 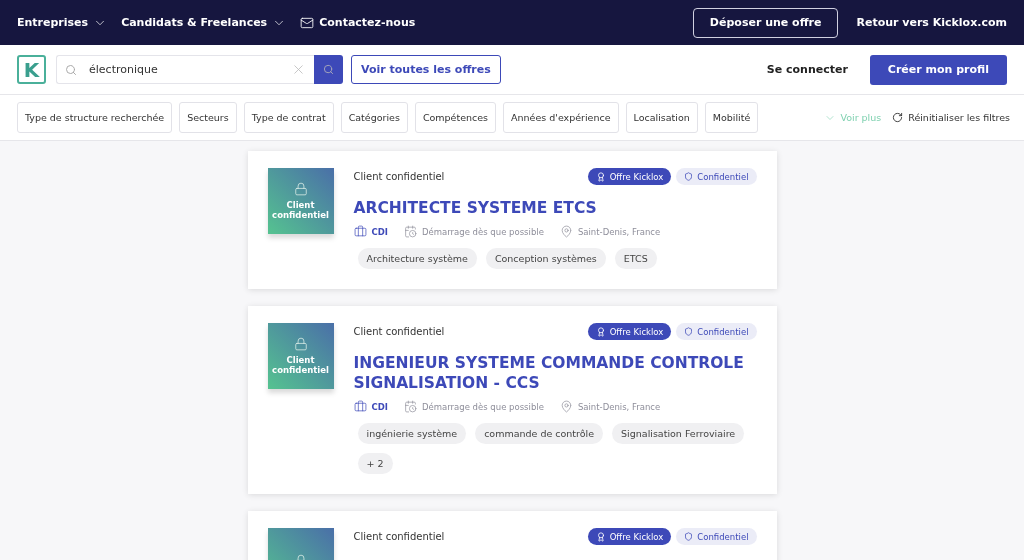 What do you see at coordinates (938, 69) in the screenshot?
I see `signup-button: Créer mon profil` at bounding box center [938, 69].